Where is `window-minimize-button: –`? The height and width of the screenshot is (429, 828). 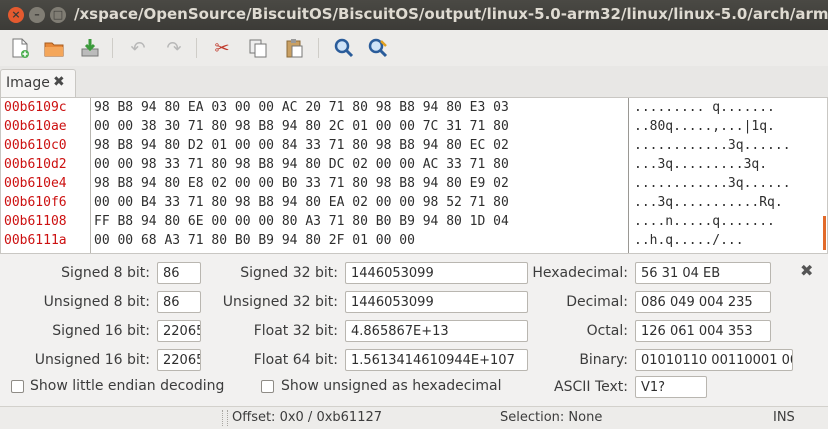 window-minimize-button: – is located at coordinates (37, 15).